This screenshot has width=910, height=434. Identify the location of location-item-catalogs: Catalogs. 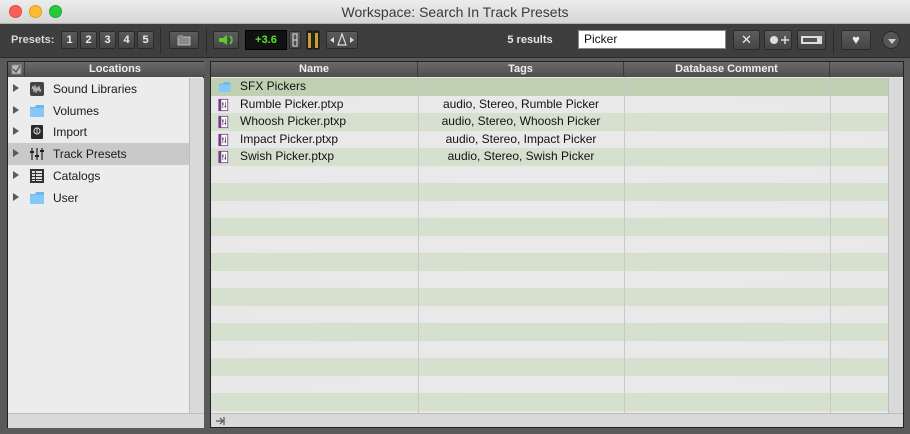
(98, 176).